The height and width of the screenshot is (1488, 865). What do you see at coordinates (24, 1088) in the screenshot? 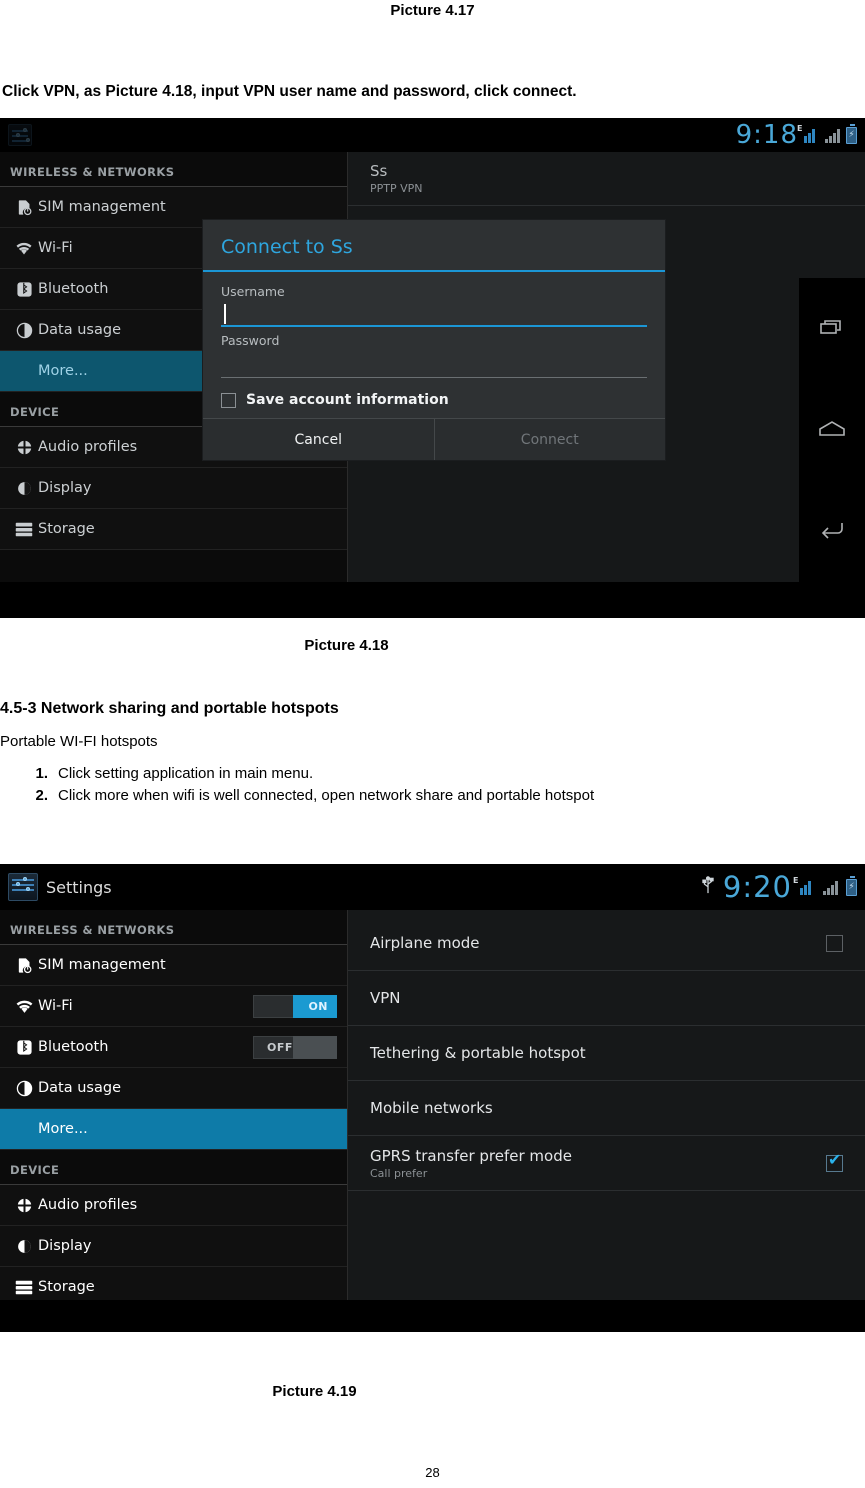
I see `data-usage-icon` at bounding box center [24, 1088].